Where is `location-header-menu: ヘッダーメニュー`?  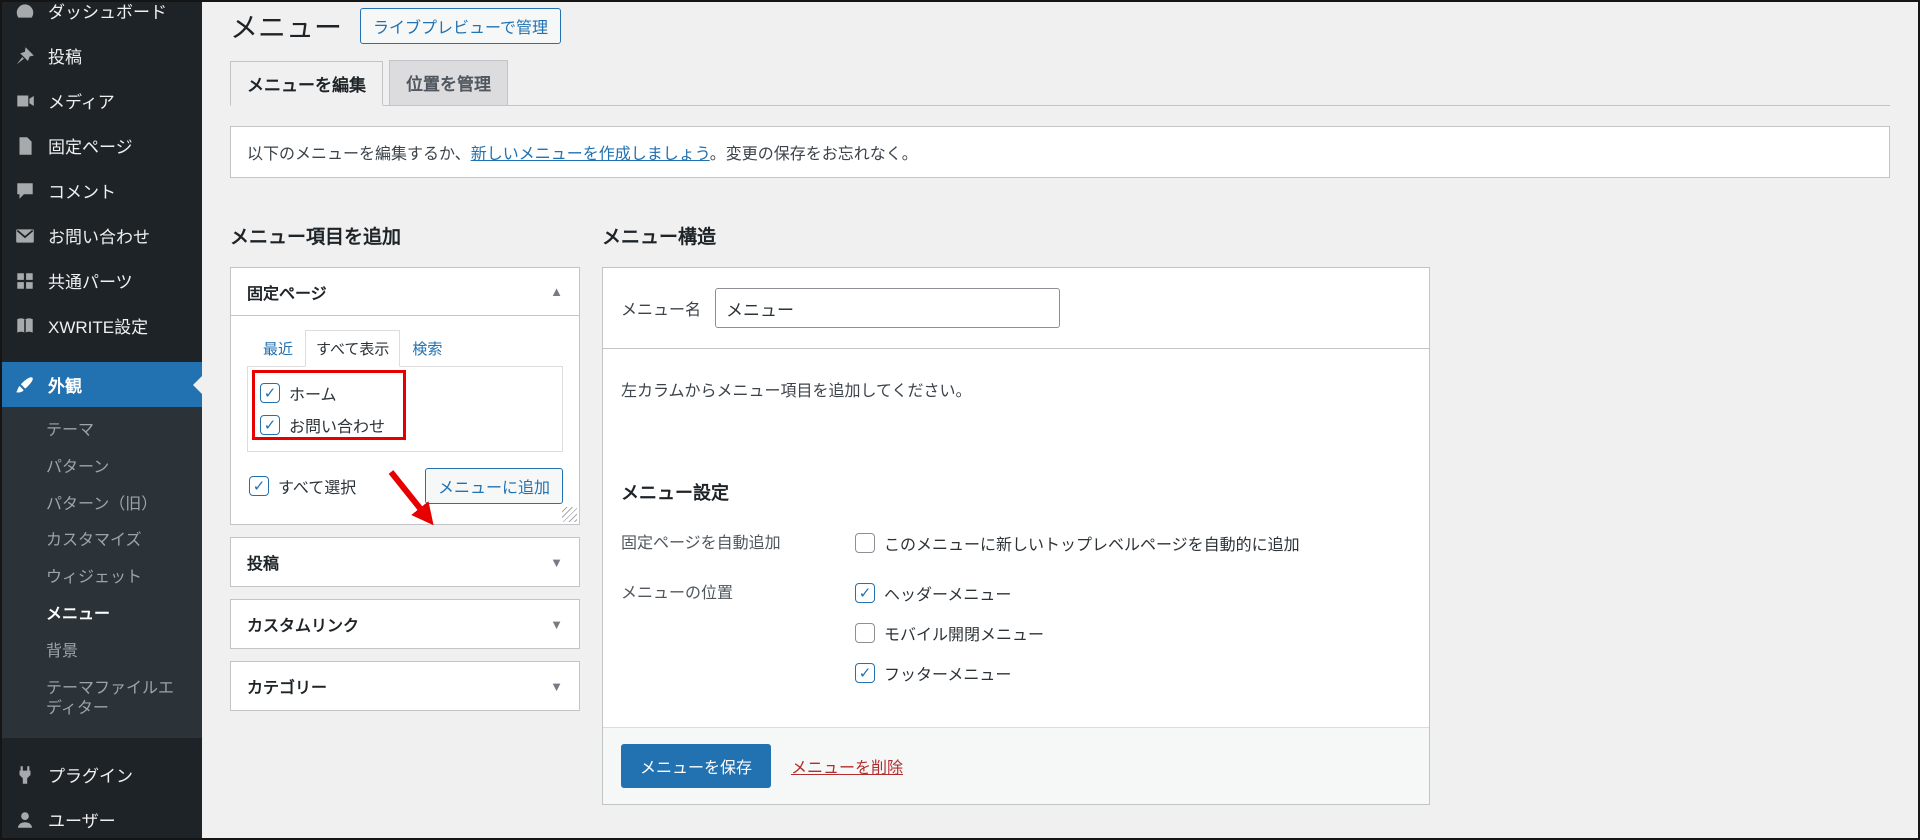 location-header-menu: ヘッダーメニュー is located at coordinates (949, 593).